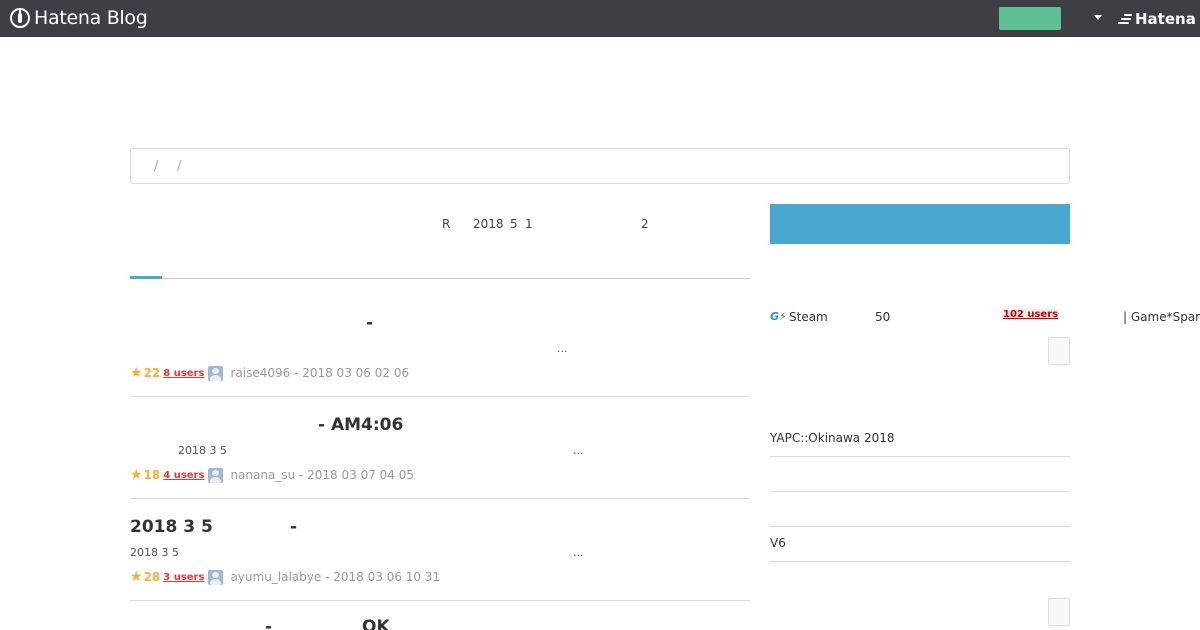 The height and width of the screenshot is (630, 1200). What do you see at coordinates (183, 373) in the screenshot?
I see `bookmark-users-link: 8 users` at bounding box center [183, 373].